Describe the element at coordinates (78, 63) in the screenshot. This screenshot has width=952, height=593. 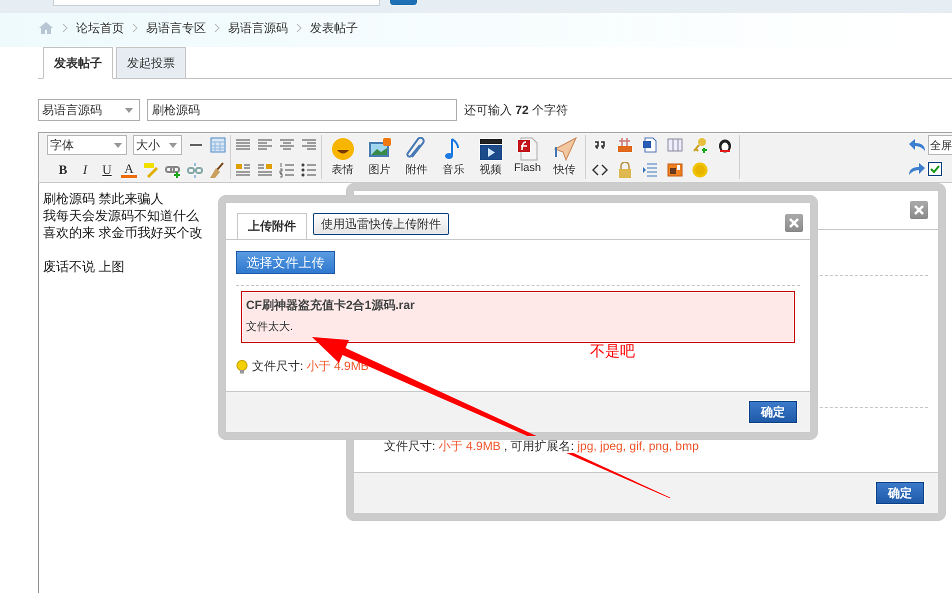
I see `tab: 发表帖子` at that location.